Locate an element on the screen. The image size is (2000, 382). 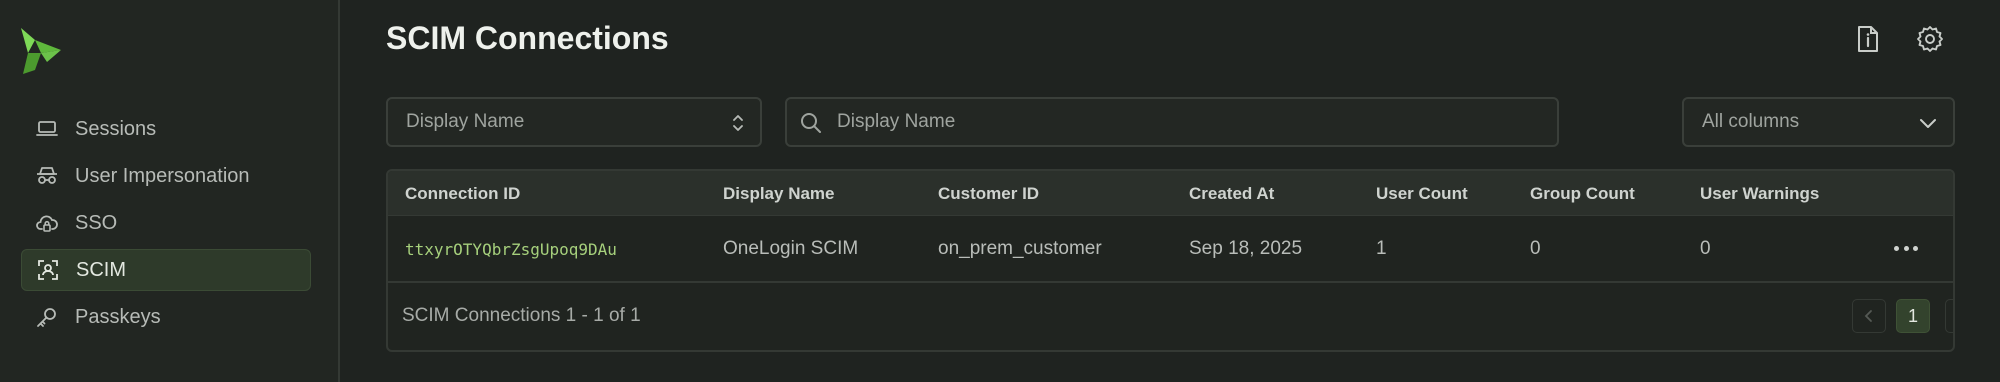
user-warnings-cell: 0 is located at coordinates (1705, 248).